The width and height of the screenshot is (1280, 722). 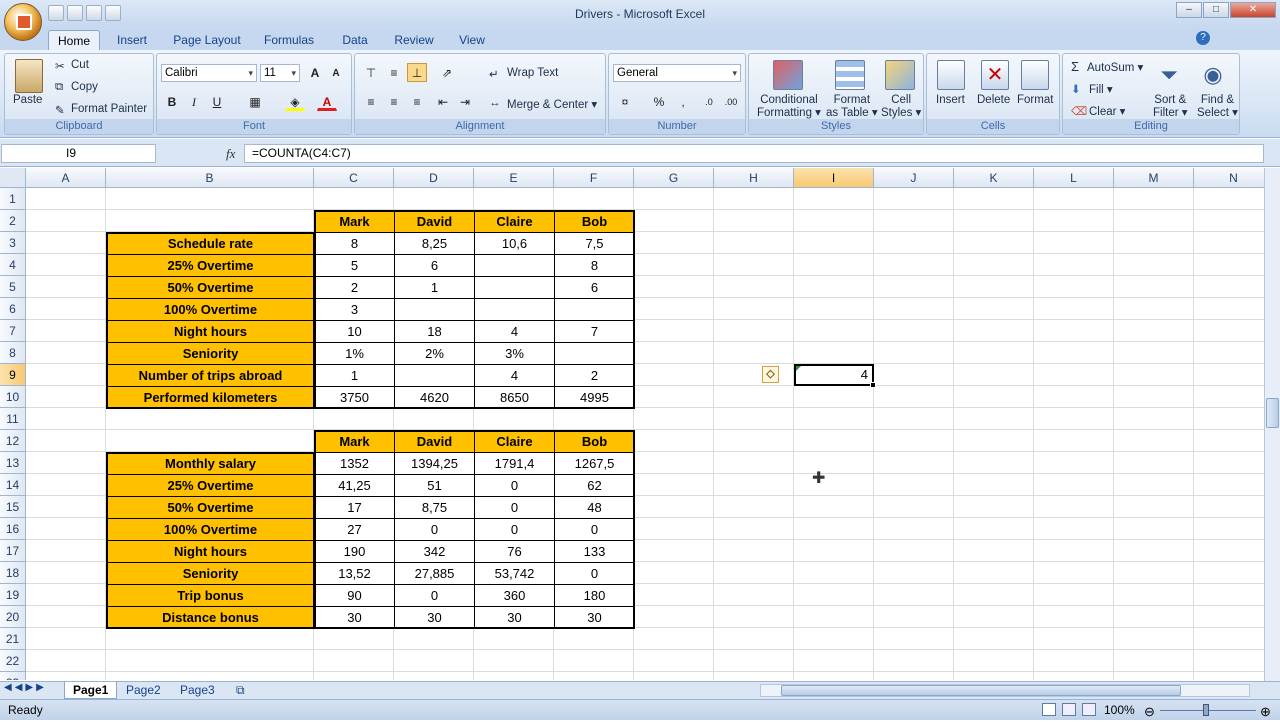 What do you see at coordinates (514, 551) in the screenshot?
I see `data-cell: 76` at bounding box center [514, 551].